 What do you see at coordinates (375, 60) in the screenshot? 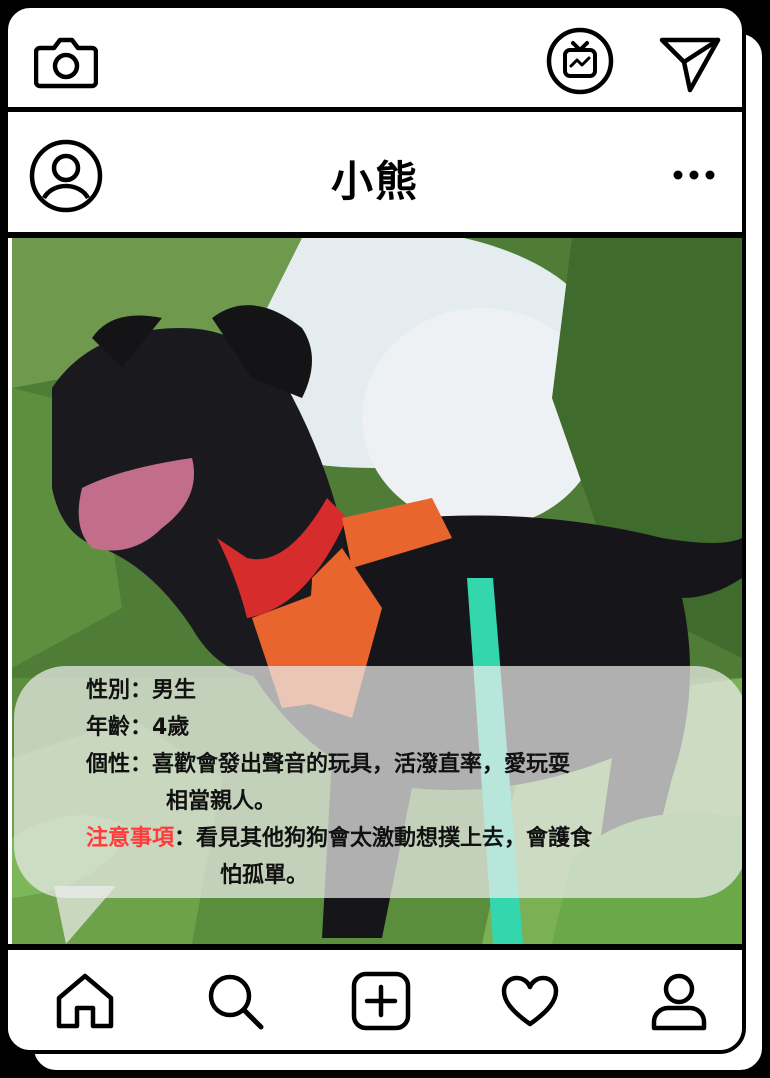
I see `top-bar` at bounding box center [375, 60].